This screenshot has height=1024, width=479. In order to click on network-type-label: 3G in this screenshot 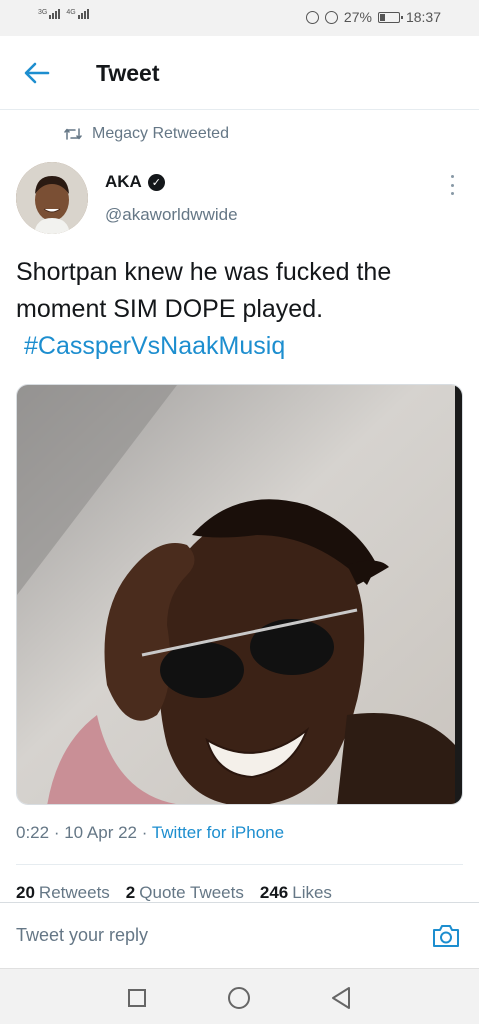, I will do `click(43, 12)`.